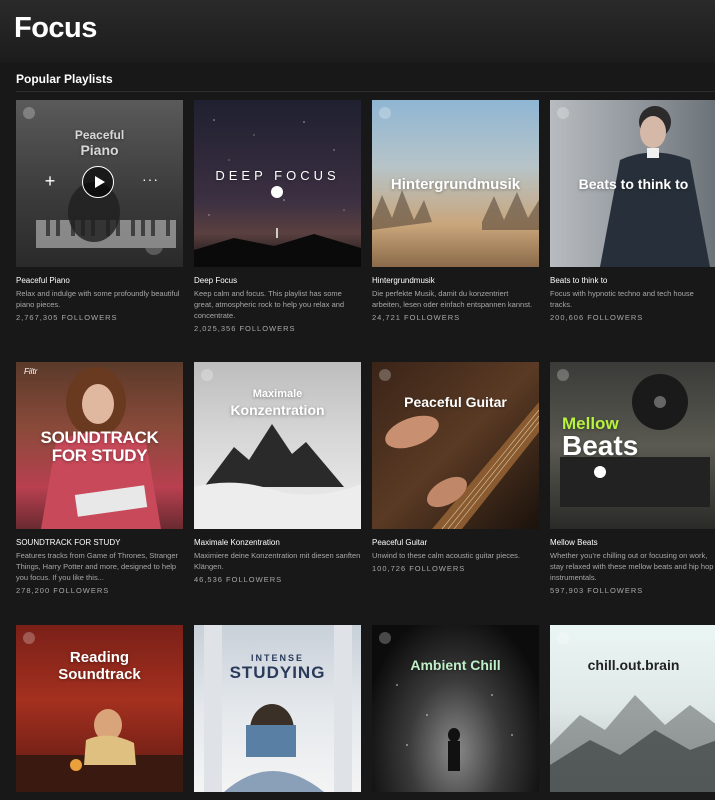 This screenshot has height=800, width=715. Describe the element at coordinates (277, 445) in the screenshot. I see `playlist-cover: Maximale Konzentration` at that location.